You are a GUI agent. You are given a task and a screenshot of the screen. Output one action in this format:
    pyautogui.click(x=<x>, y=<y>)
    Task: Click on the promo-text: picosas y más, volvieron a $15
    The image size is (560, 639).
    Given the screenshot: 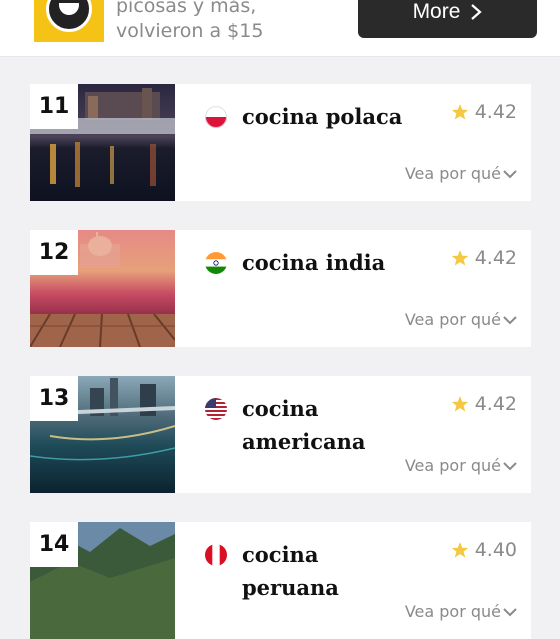 What is the action you would take?
    pyautogui.click(x=189, y=22)
    